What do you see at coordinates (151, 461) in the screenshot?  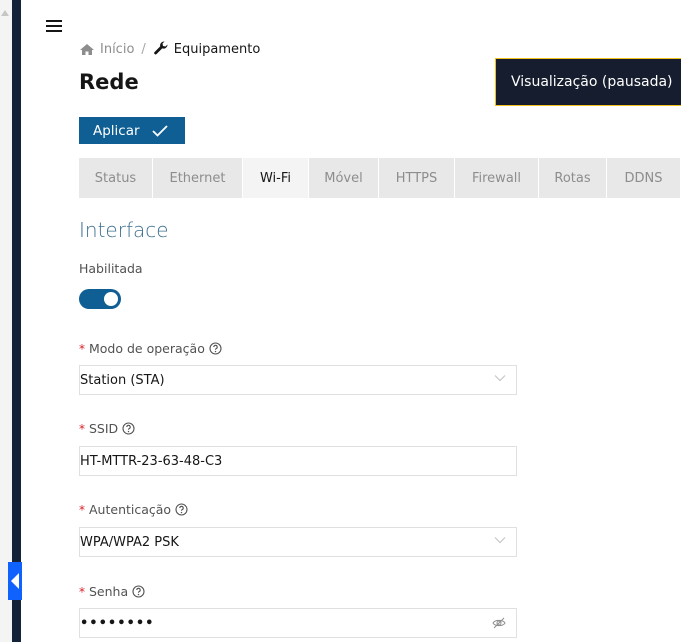 I see `ssid-value: HT-MTTR-23-63-48-C3` at bounding box center [151, 461].